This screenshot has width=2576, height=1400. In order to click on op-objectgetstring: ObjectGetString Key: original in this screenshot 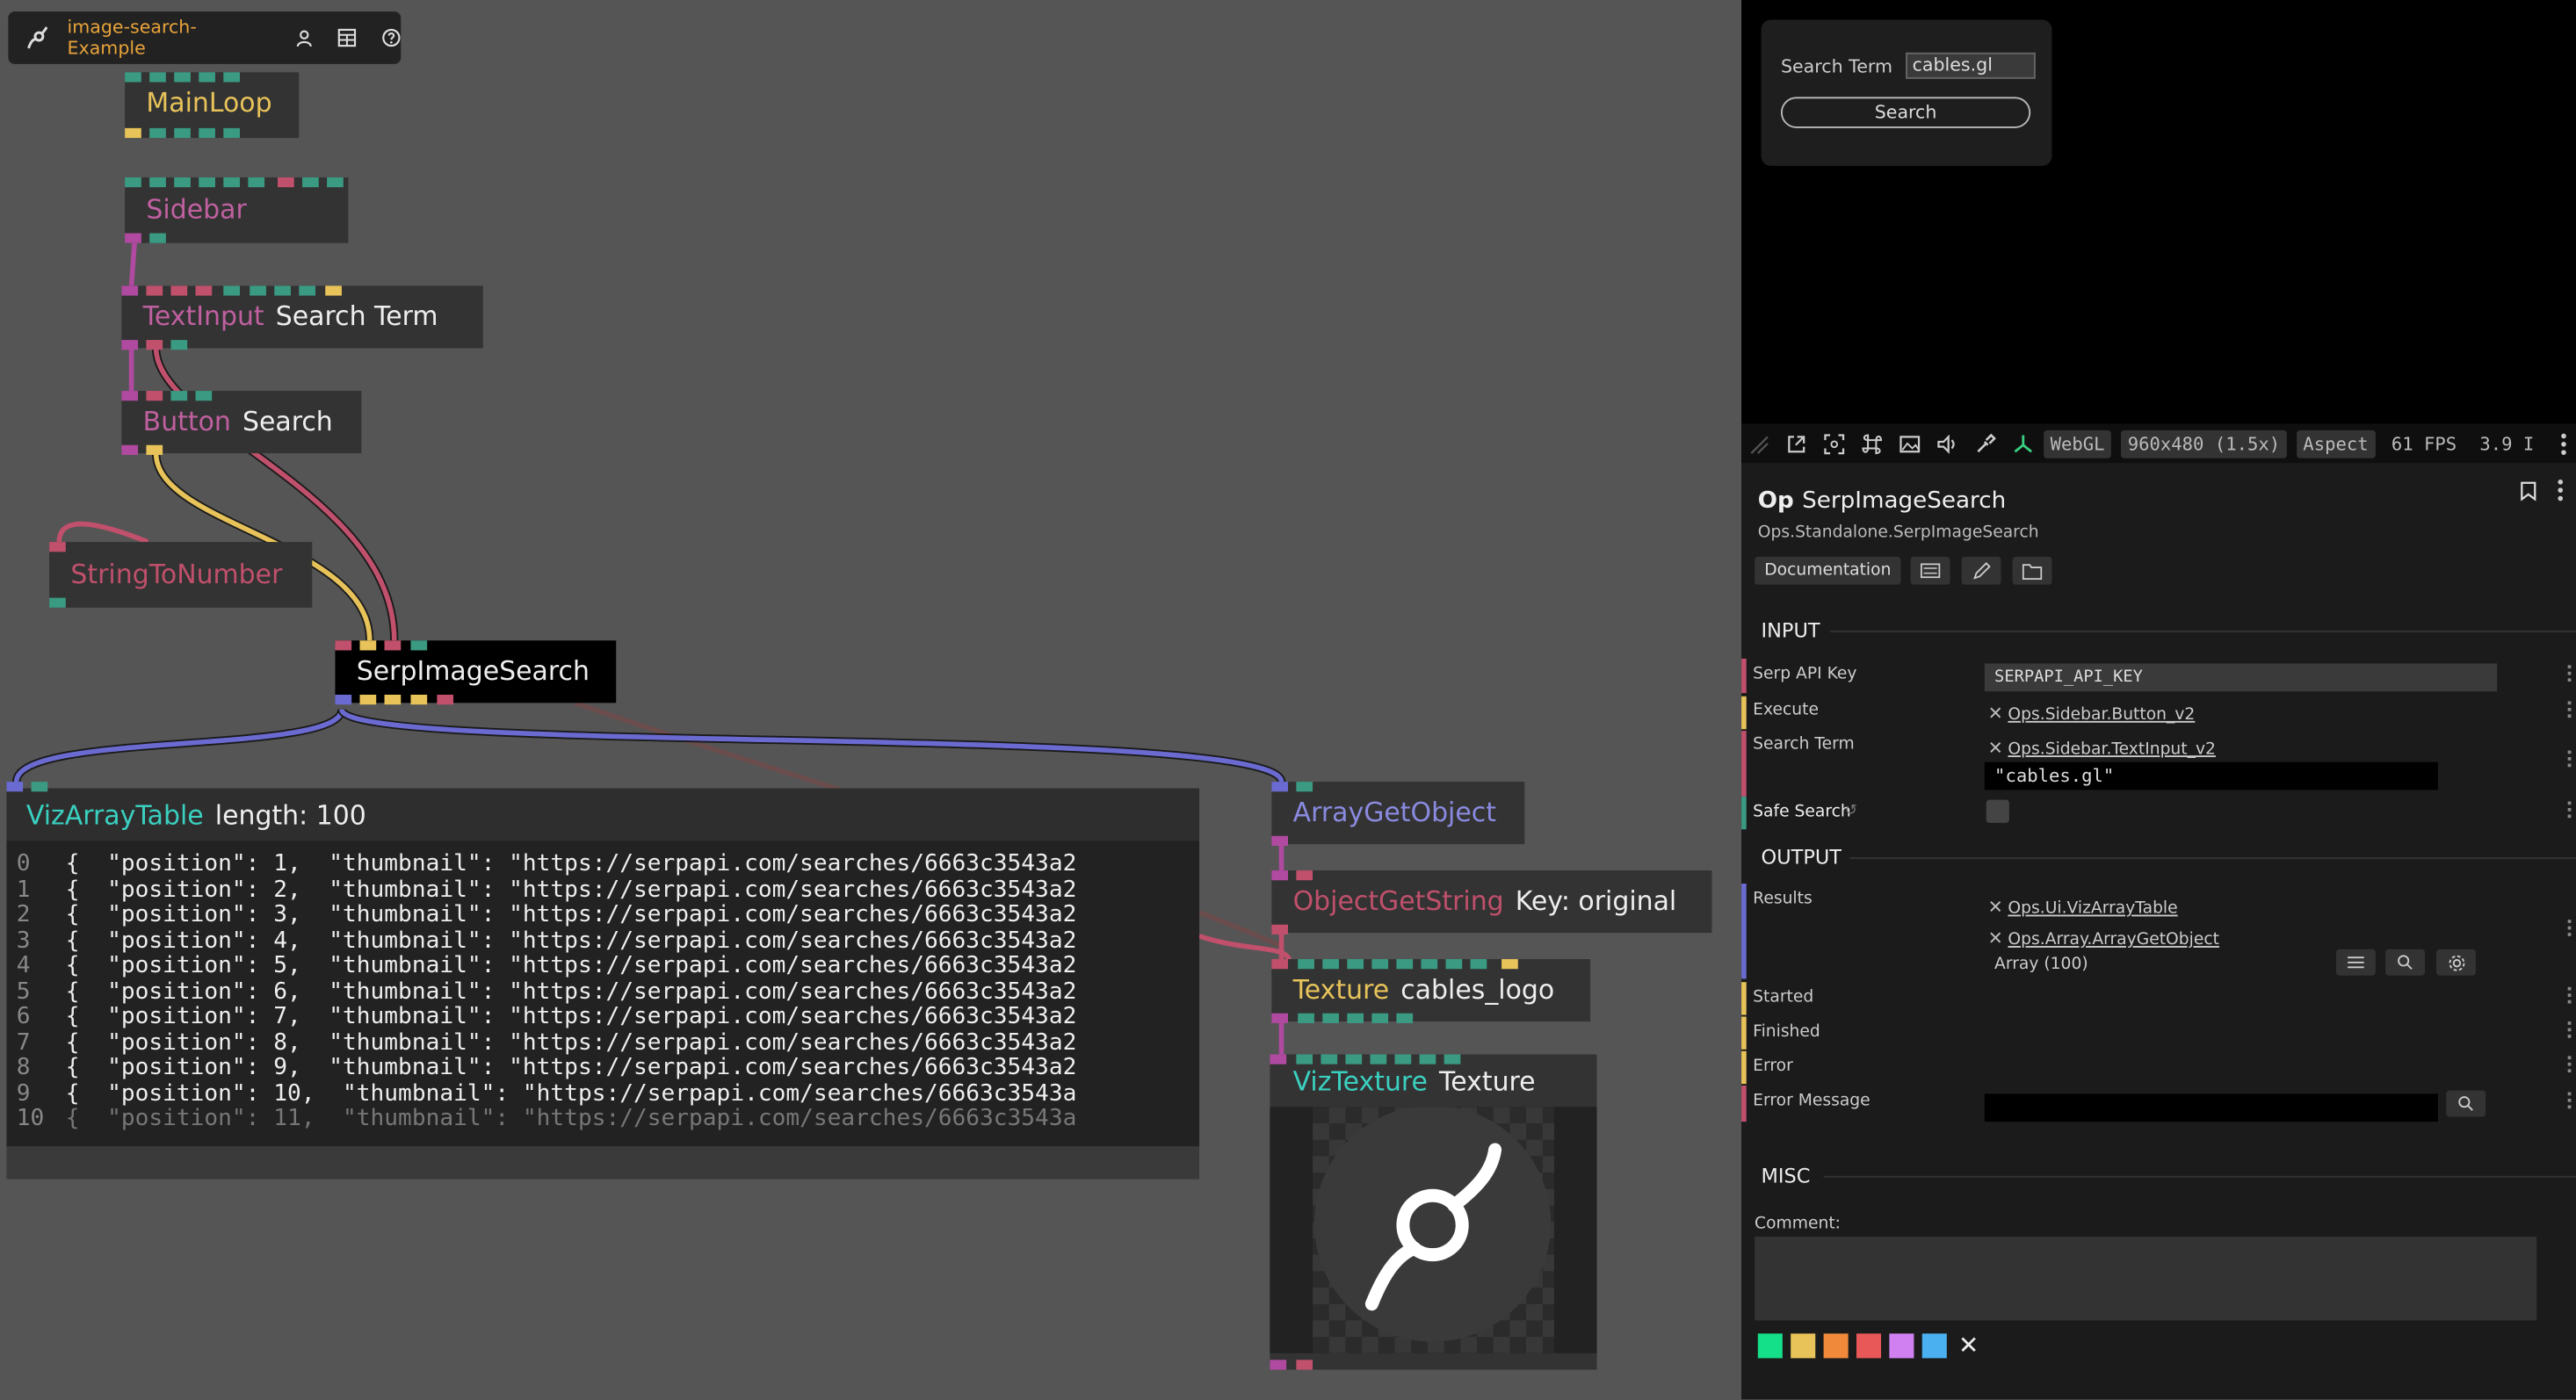, I will do `click(1491, 902)`.